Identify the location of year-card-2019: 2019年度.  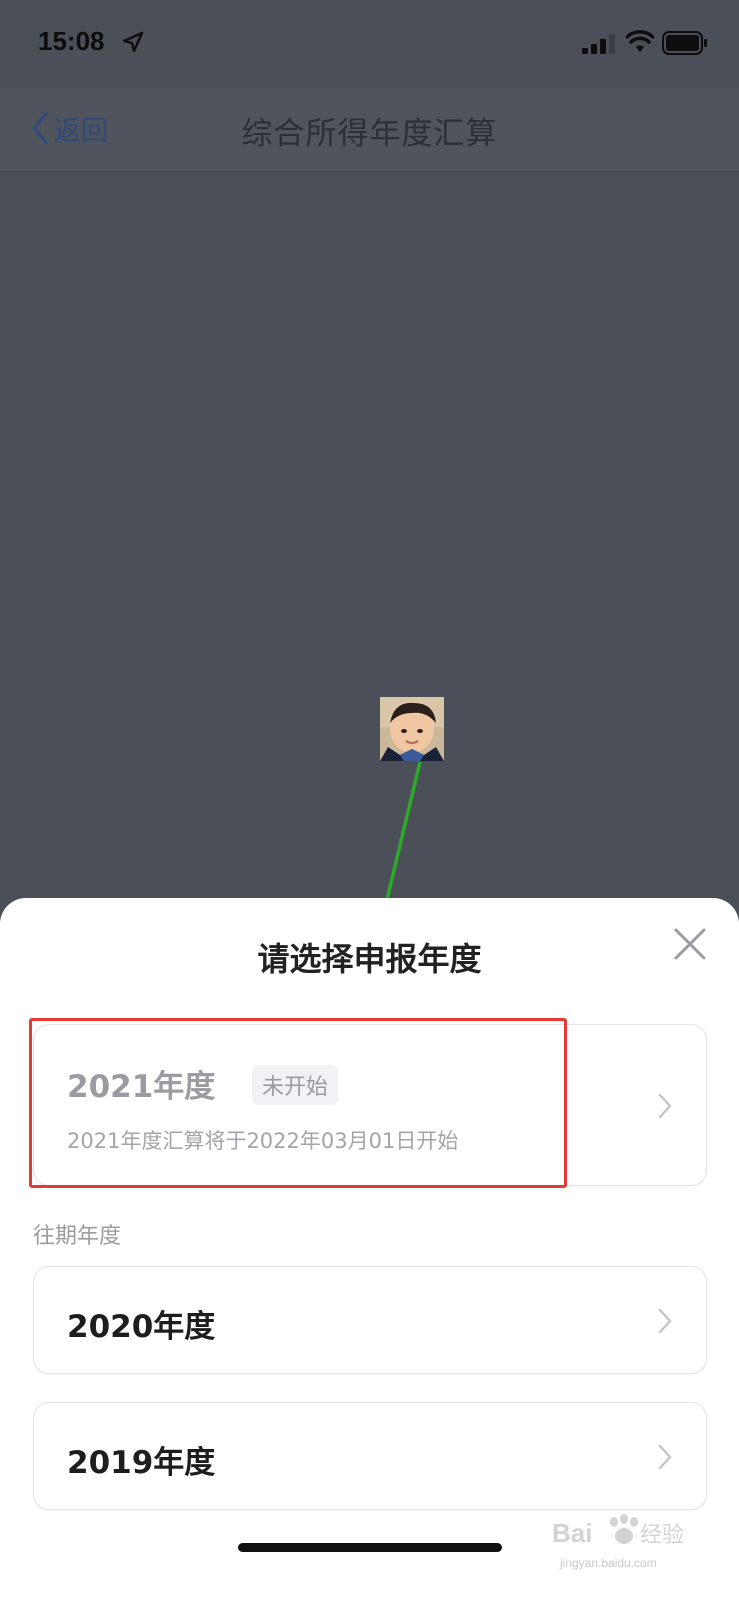
(370, 1456).